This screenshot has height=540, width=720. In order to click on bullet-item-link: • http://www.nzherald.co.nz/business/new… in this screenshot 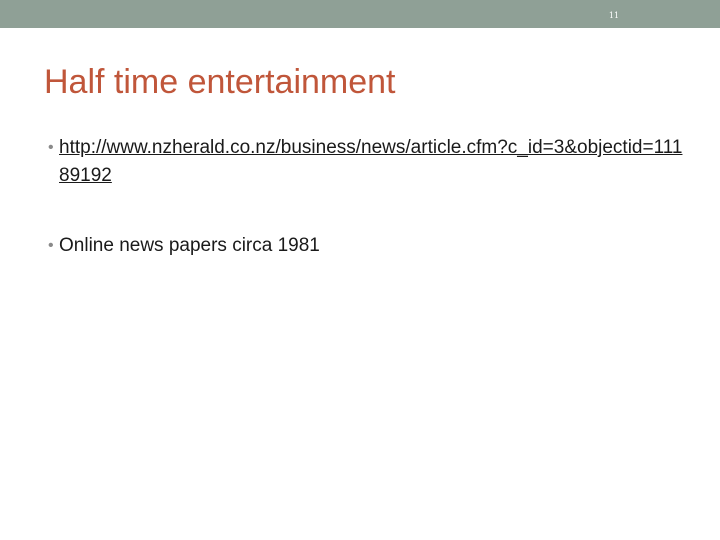, I will do `click(368, 162)`.